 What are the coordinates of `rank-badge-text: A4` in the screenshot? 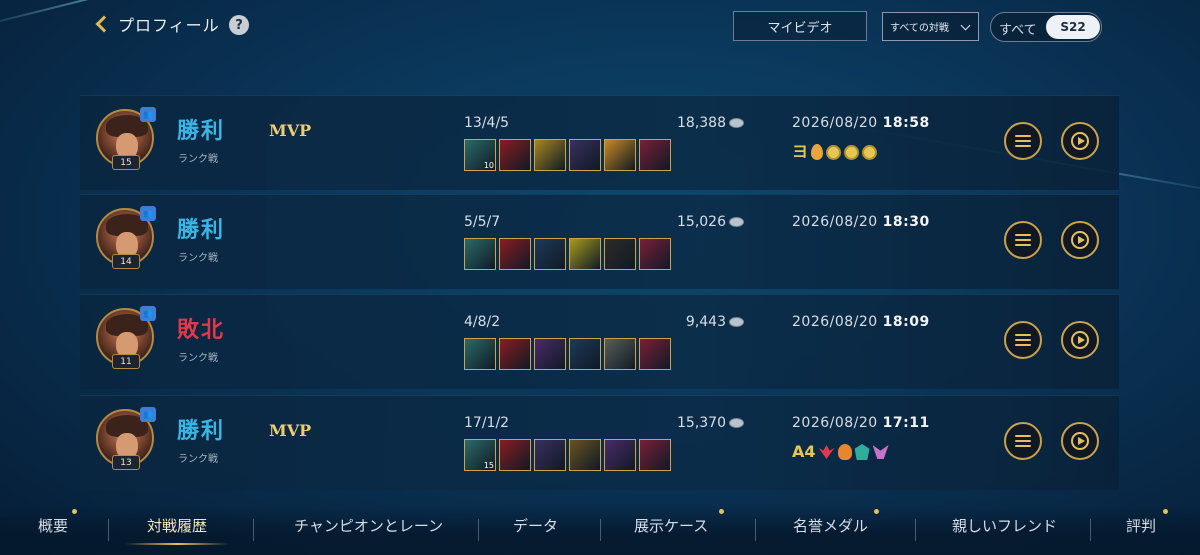 It's located at (804, 451).